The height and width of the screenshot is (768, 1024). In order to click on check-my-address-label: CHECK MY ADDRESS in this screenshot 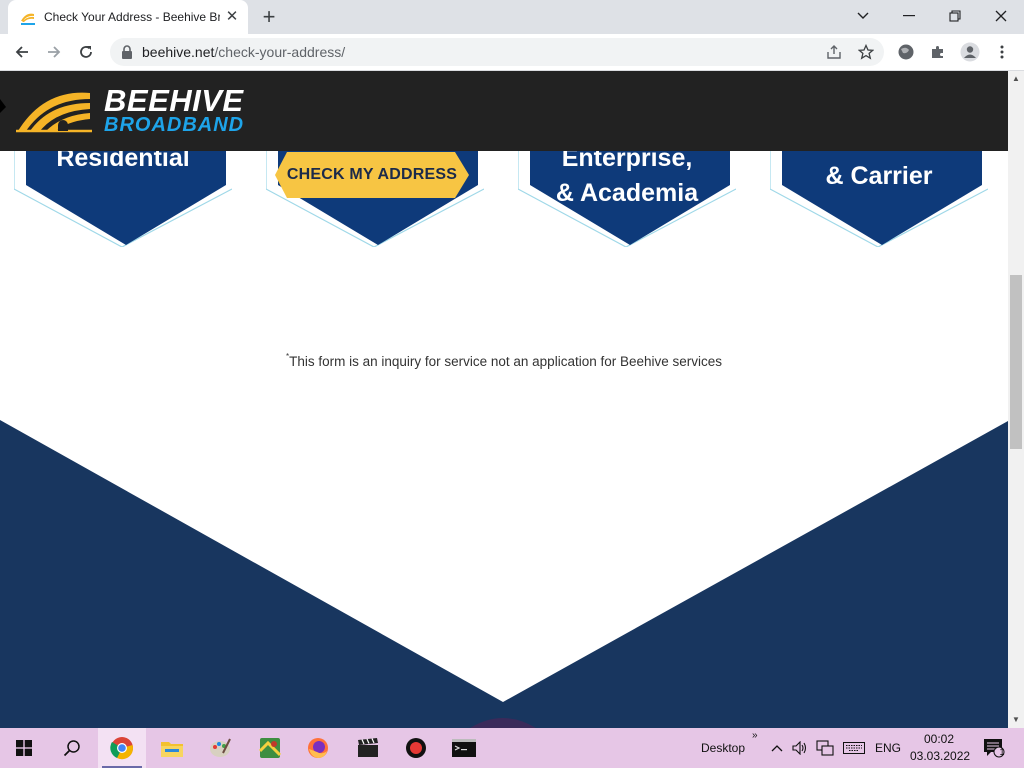, I will do `click(372, 174)`.